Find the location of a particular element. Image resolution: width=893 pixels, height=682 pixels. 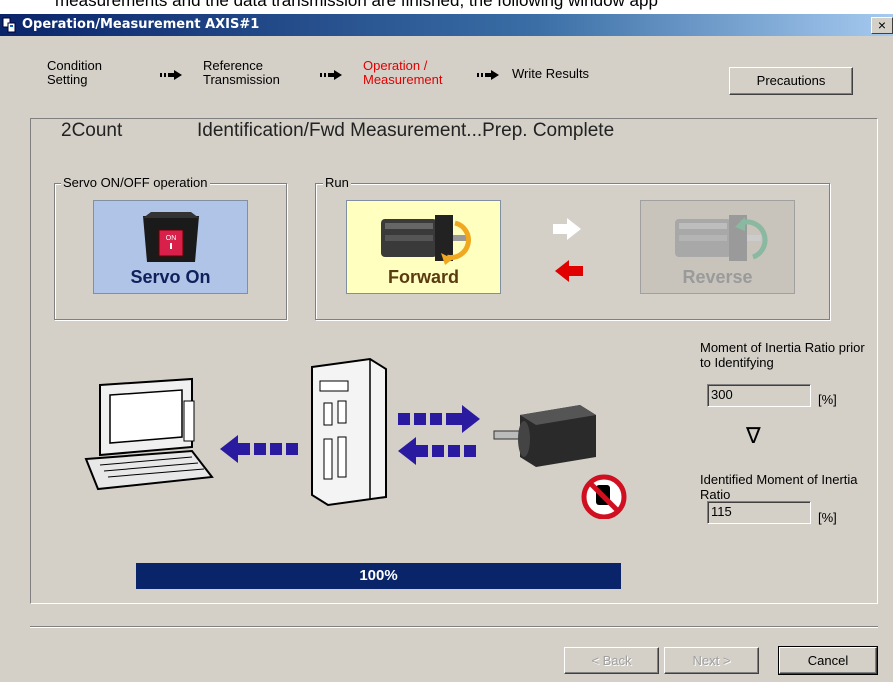

servo-drive-icon is located at coordinates (349, 432).